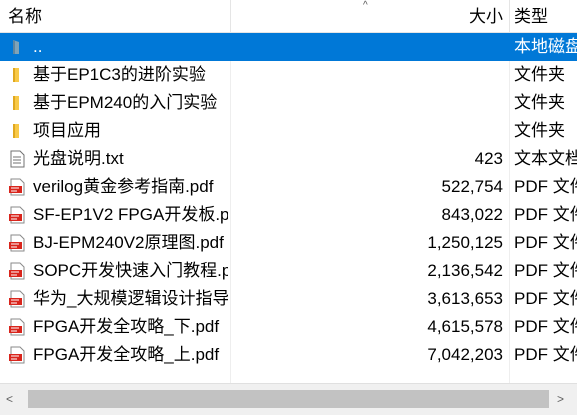  Describe the element at coordinates (465, 242) in the screenshot. I see `file-size: 1,250,125` at that location.